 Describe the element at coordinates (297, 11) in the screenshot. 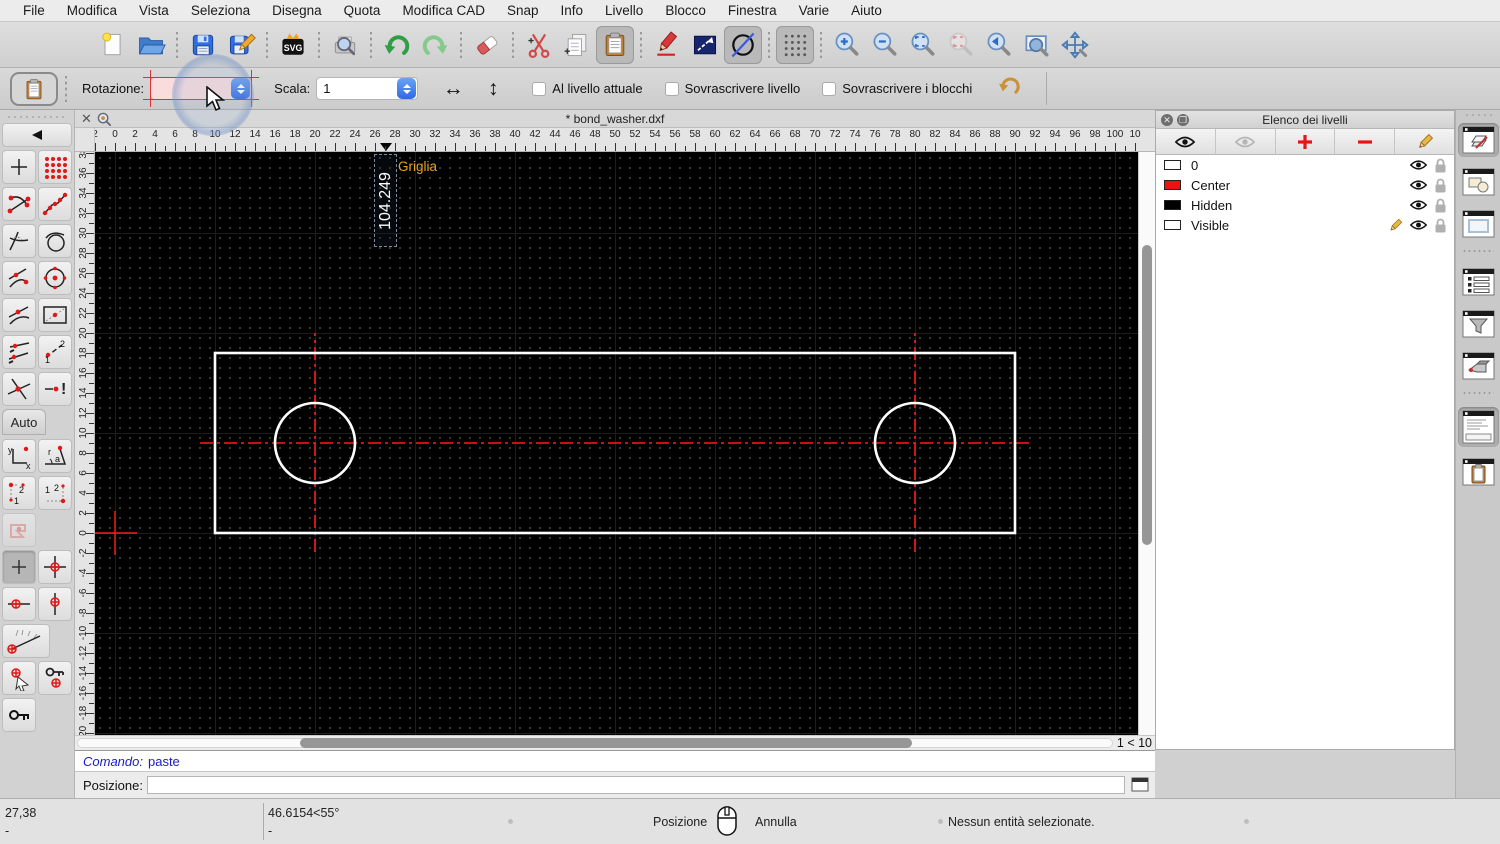

I see `menu-item-disegna: Disegna` at that location.